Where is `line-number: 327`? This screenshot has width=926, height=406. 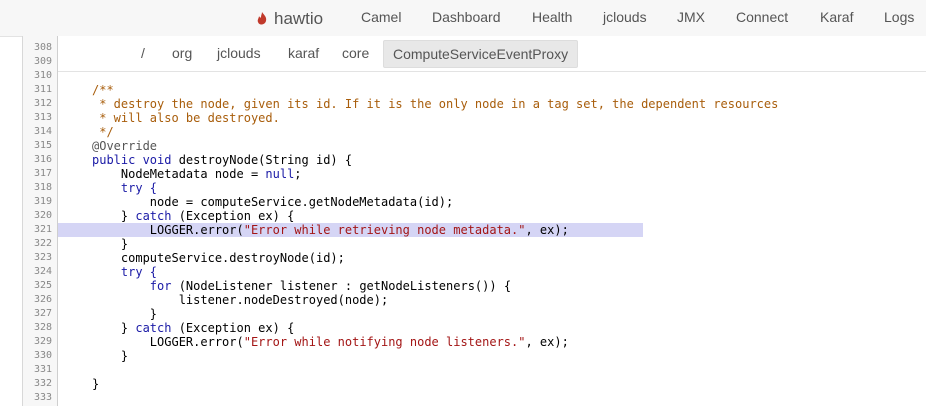
line-number: 327 is located at coordinates (42, 313).